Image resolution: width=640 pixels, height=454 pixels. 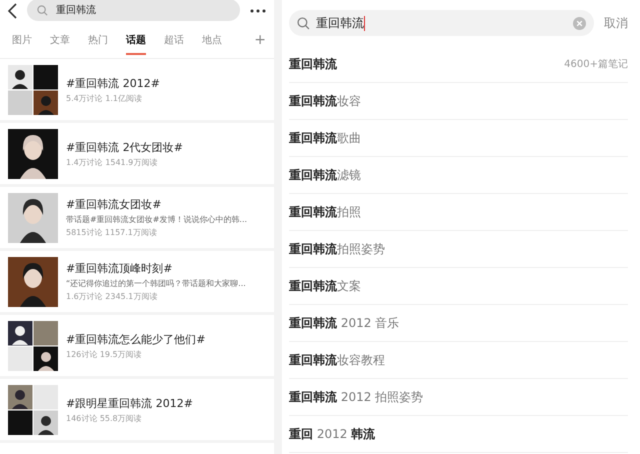 What do you see at coordinates (136, 40) in the screenshot?
I see `tab: 话题` at bounding box center [136, 40].